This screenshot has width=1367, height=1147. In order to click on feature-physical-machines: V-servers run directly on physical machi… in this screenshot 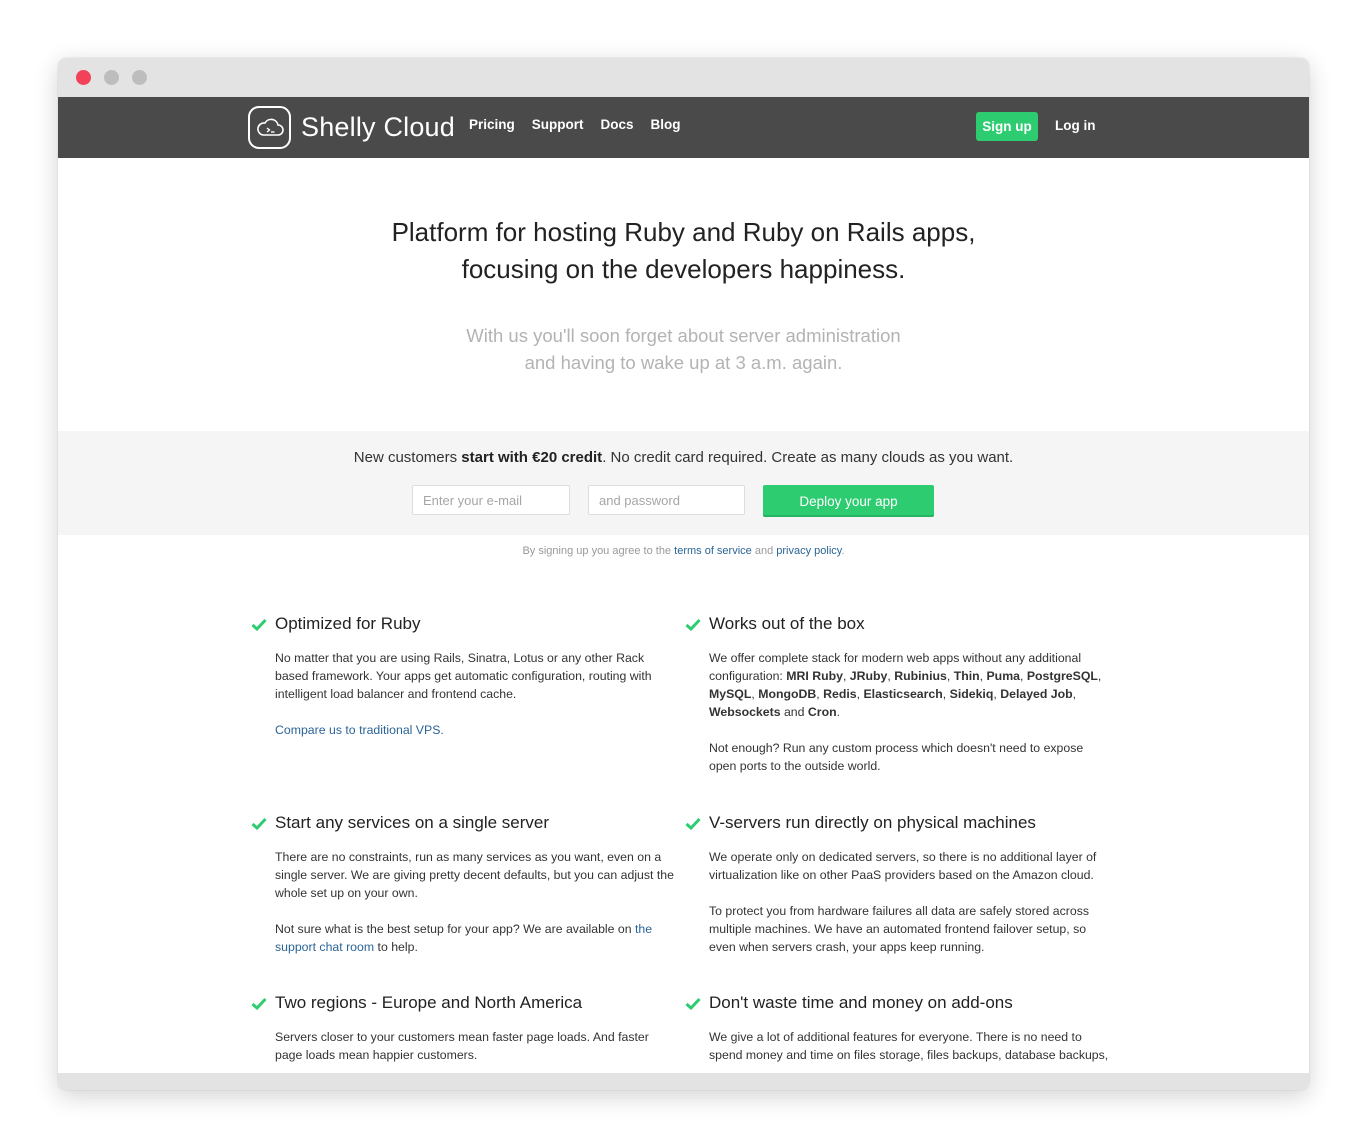, I will do `click(897, 884)`.